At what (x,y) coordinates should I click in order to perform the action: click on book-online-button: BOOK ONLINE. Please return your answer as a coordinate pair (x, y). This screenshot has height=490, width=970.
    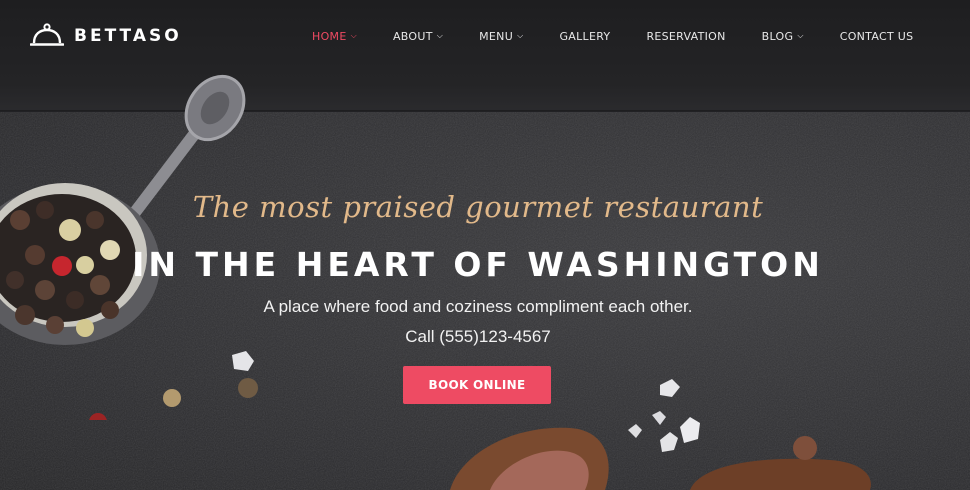
    Looking at the image, I should click on (477, 385).